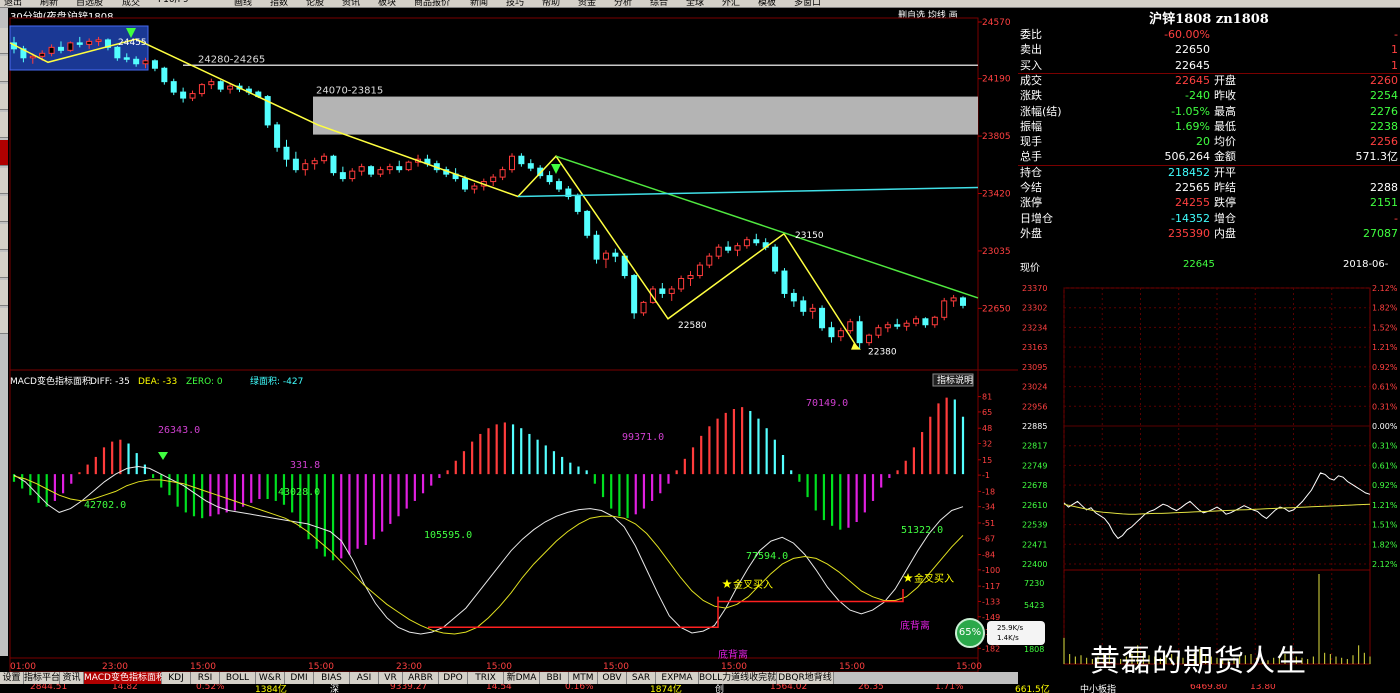 The height and width of the screenshot is (693, 1400). I want to click on toolbar-item: 外汇, so click(731, 3).